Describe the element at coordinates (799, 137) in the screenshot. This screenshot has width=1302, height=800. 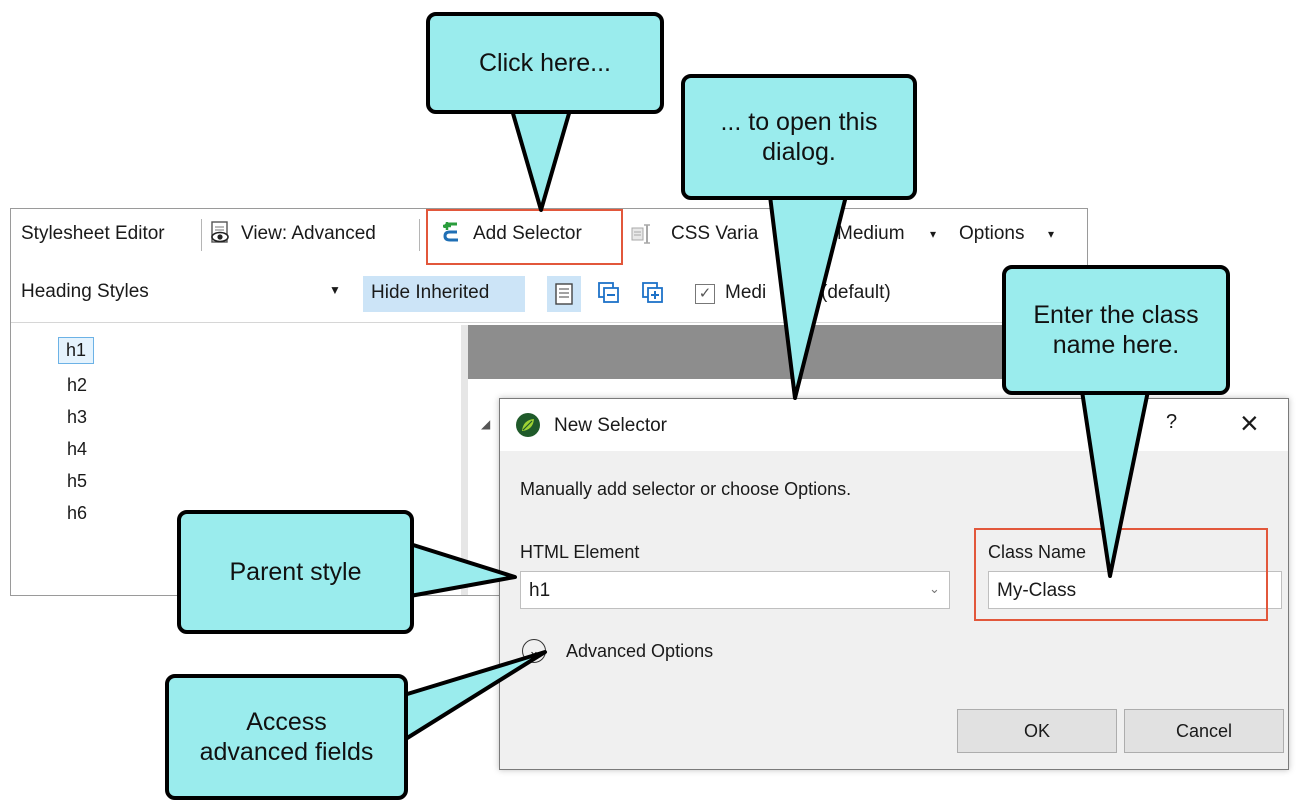
I see `callout-open-dialog: ... to open this dialog.` at that location.